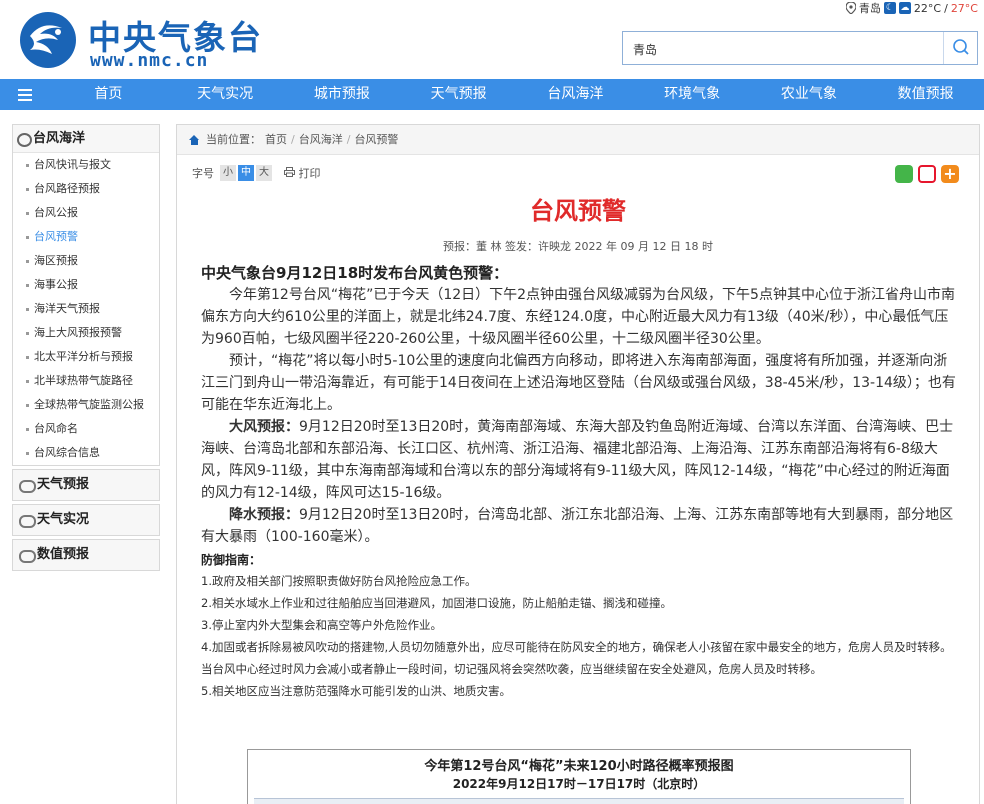  Describe the element at coordinates (264, 427) in the screenshot. I see `wind-forecast-label: 大风预报：` at that location.